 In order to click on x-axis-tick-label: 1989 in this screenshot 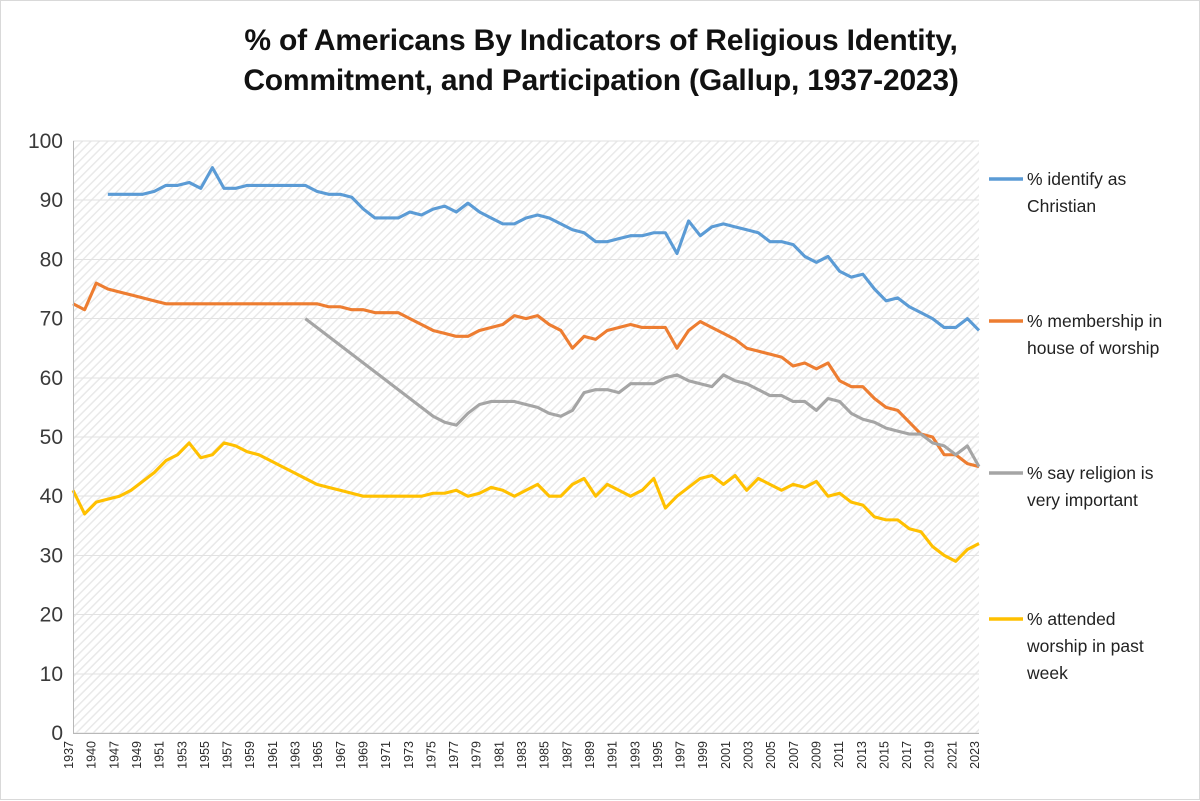, I will do `click(590, 755)`.